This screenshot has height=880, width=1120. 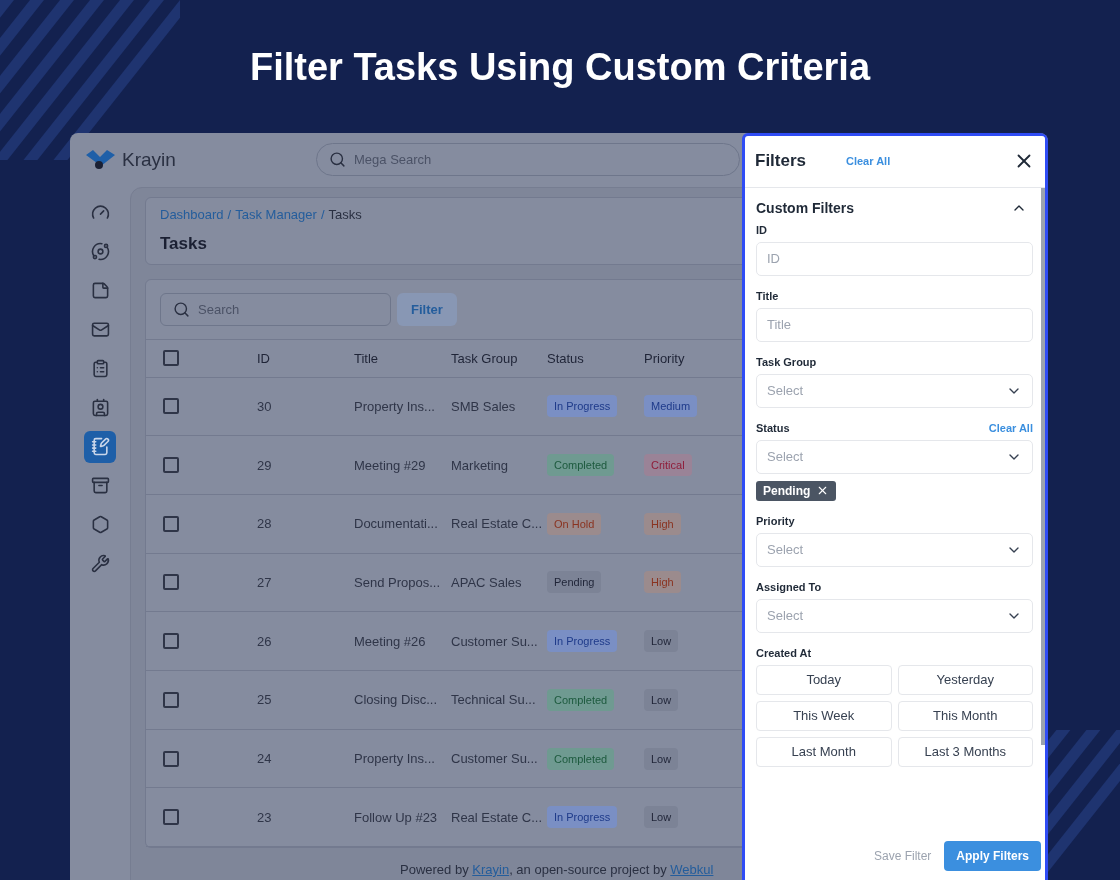 I want to click on brand-name: Krayin, so click(x=149, y=159).